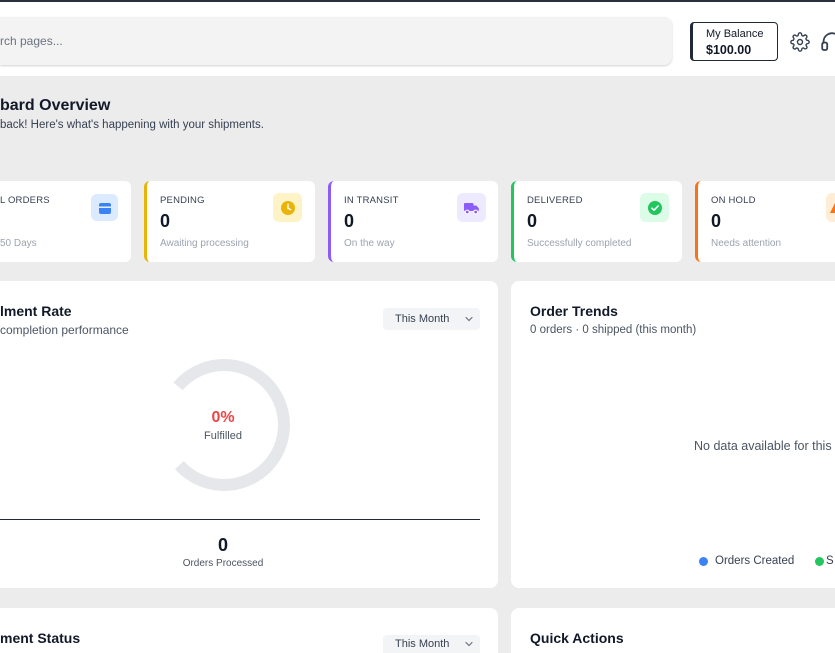 This screenshot has width=835, height=653. Describe the element at coordinates (18, 243) in the screenshot. I see `stat-caption: 50 Days` at that location.